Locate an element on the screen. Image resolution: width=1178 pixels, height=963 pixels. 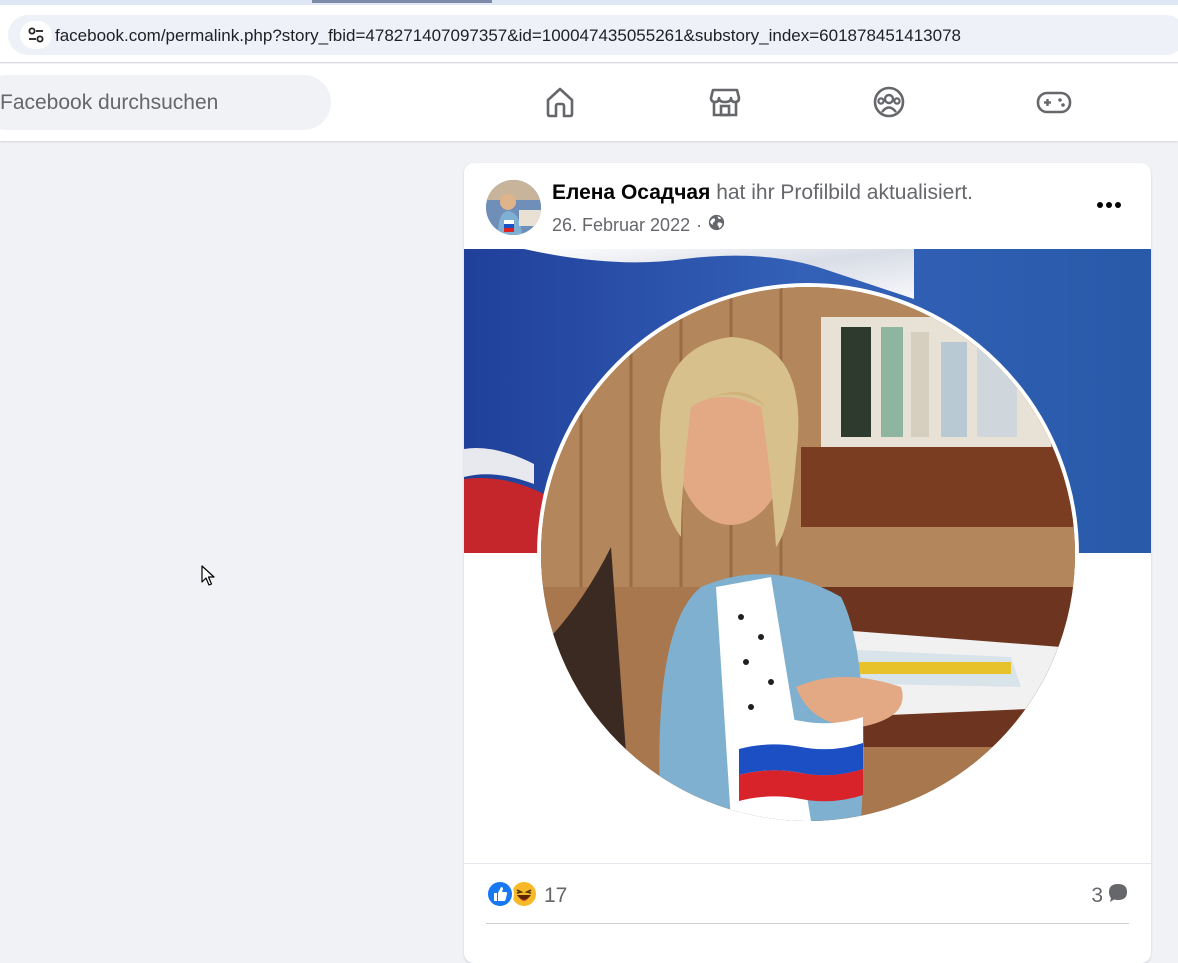
search-input is located at coordinates (160, 102).